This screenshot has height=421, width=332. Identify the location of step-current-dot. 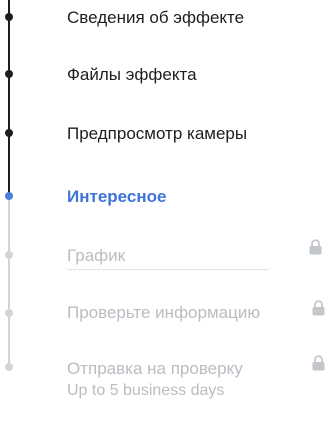
(9, 196).